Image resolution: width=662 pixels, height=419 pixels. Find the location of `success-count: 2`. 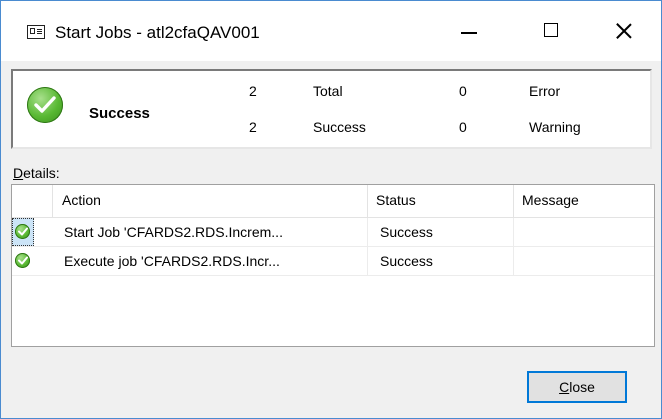

success-count: 2 is located at coordinates (253, 127).